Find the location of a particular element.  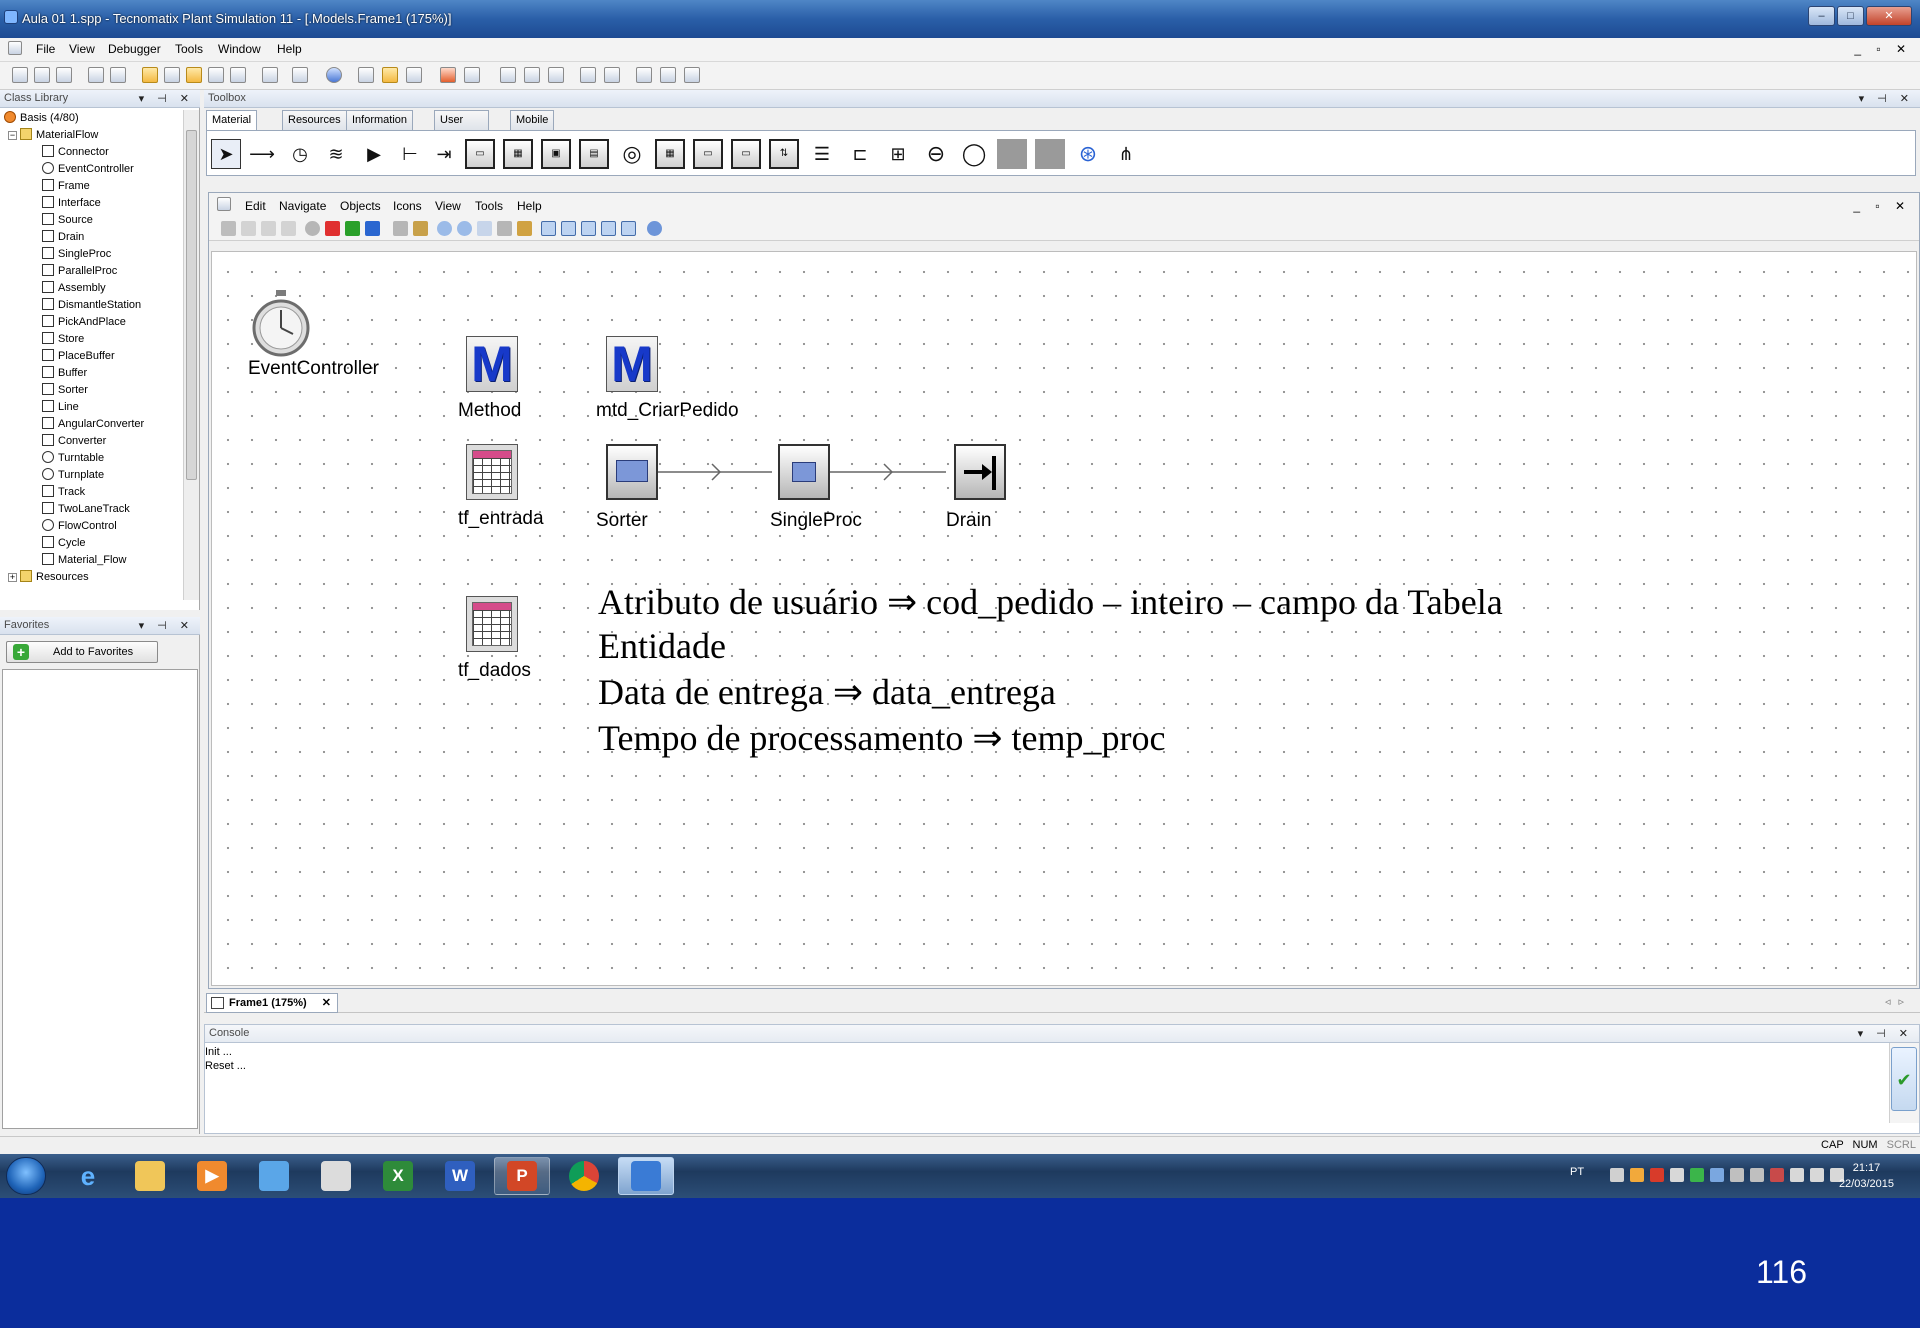

tree-item: Track is located at coordinates (63, 492).